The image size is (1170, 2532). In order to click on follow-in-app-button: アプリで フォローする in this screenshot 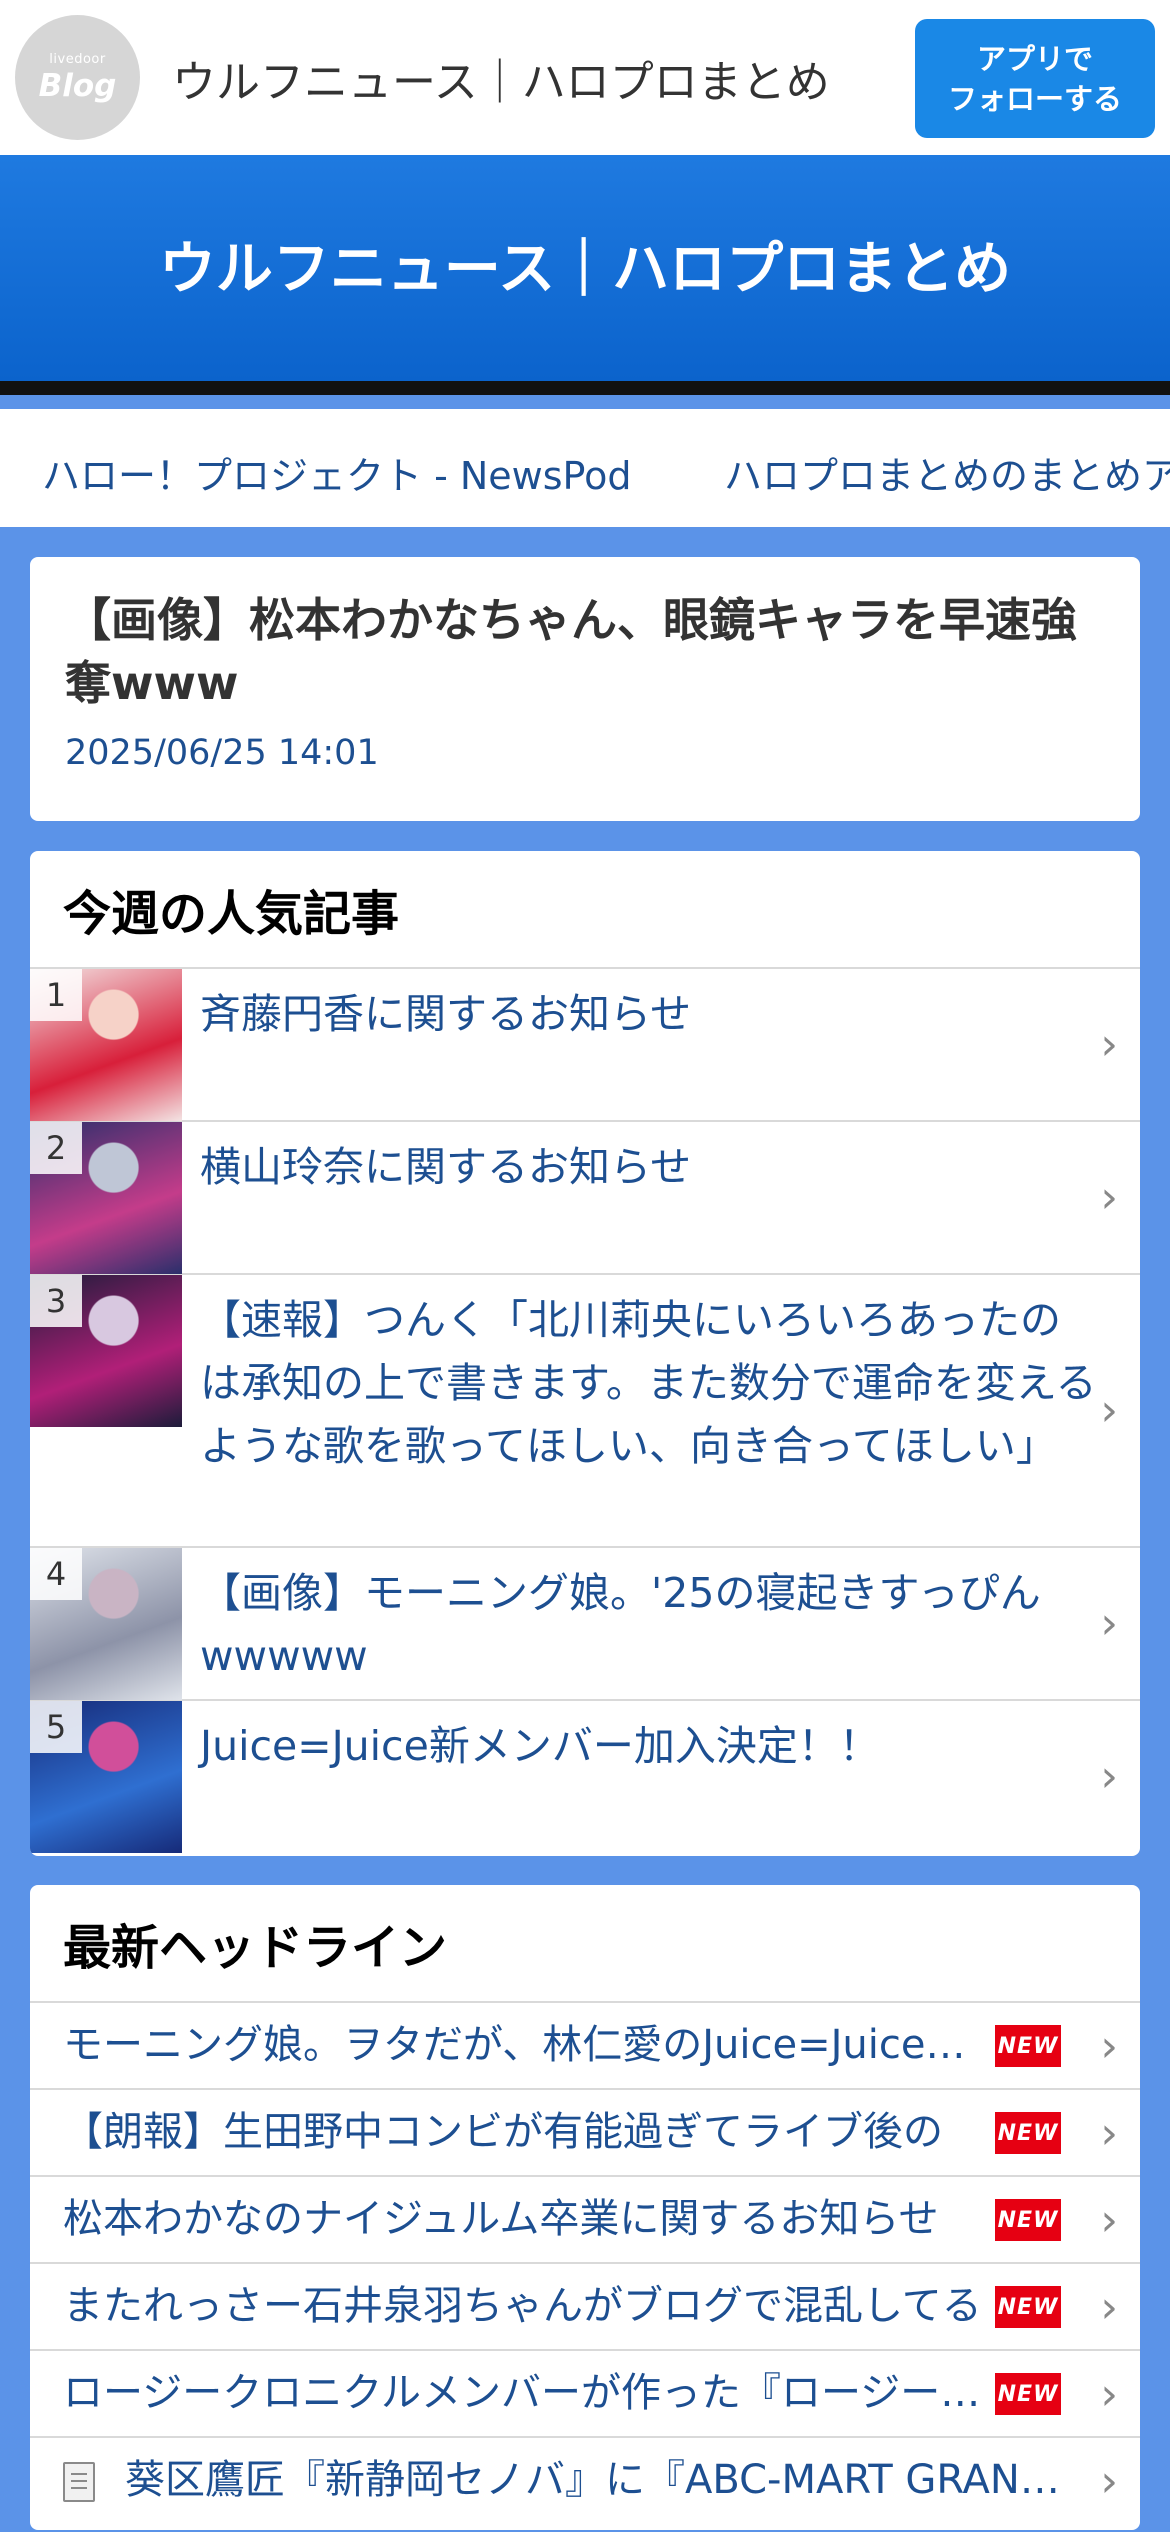, I will do `click(1035, 78)`.